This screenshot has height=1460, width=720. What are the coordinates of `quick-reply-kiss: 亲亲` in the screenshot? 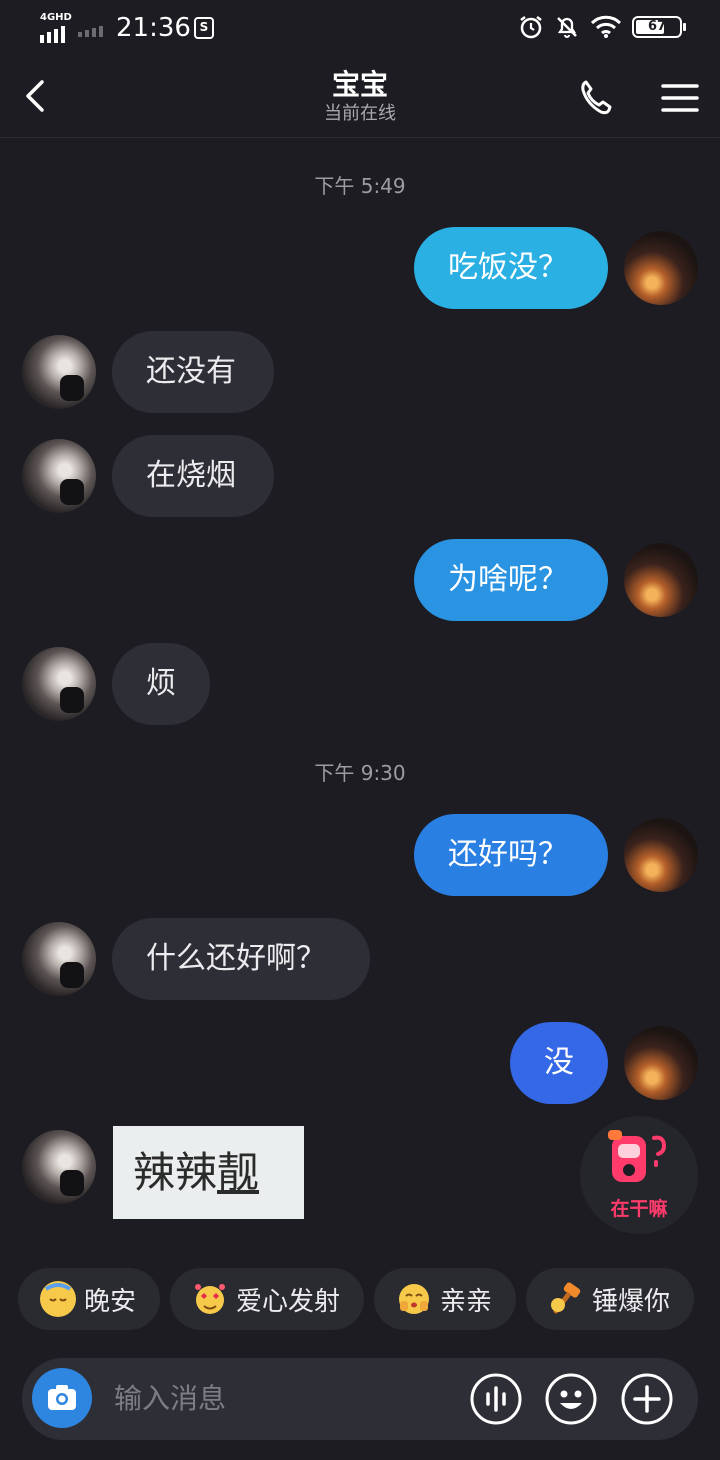 It's located at (445, 1299).